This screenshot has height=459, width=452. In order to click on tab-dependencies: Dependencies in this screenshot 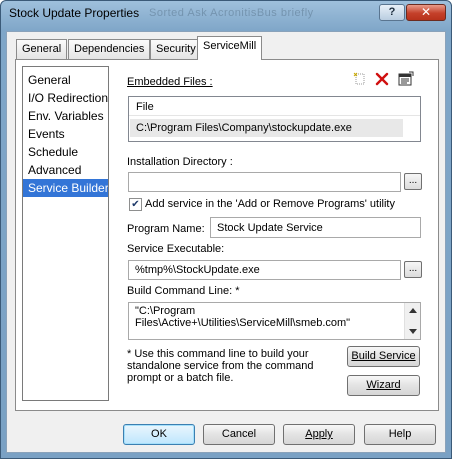, I will do `click(109, 49)`.